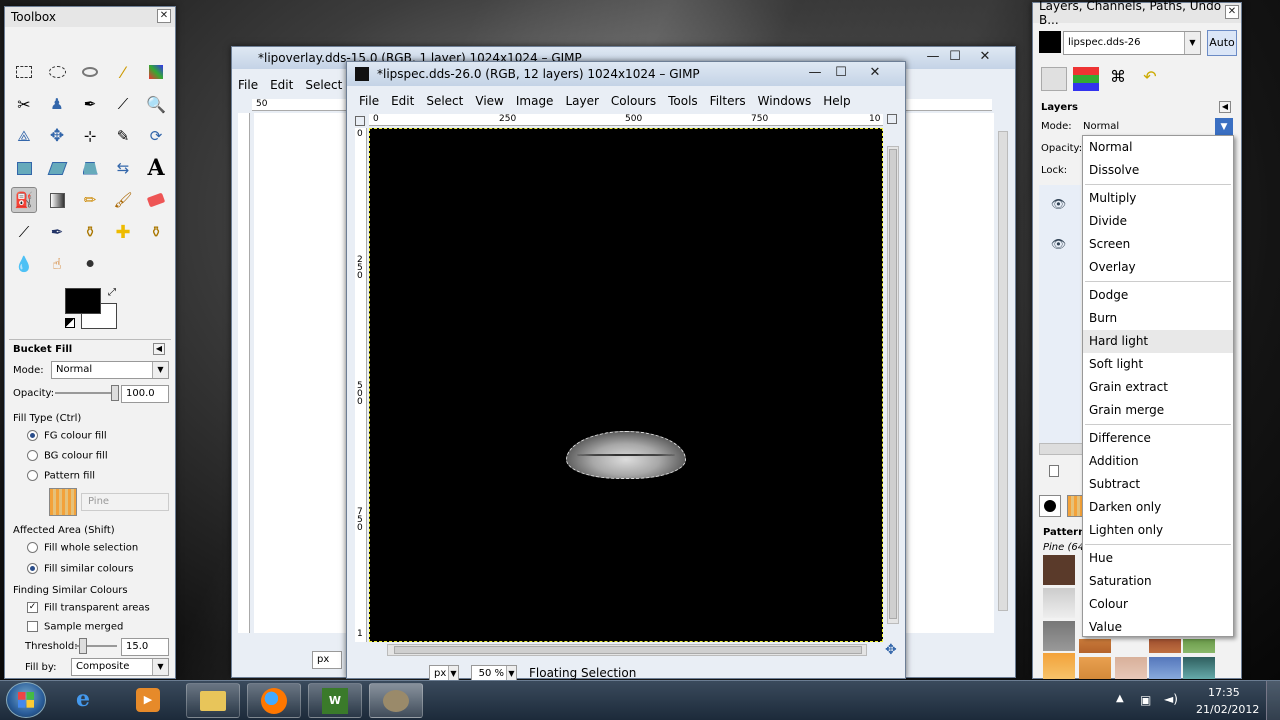  What do you see at coordinates (489, 101) in the screenshot?
I see `menu-view: View` at bounding box center [489, 101].